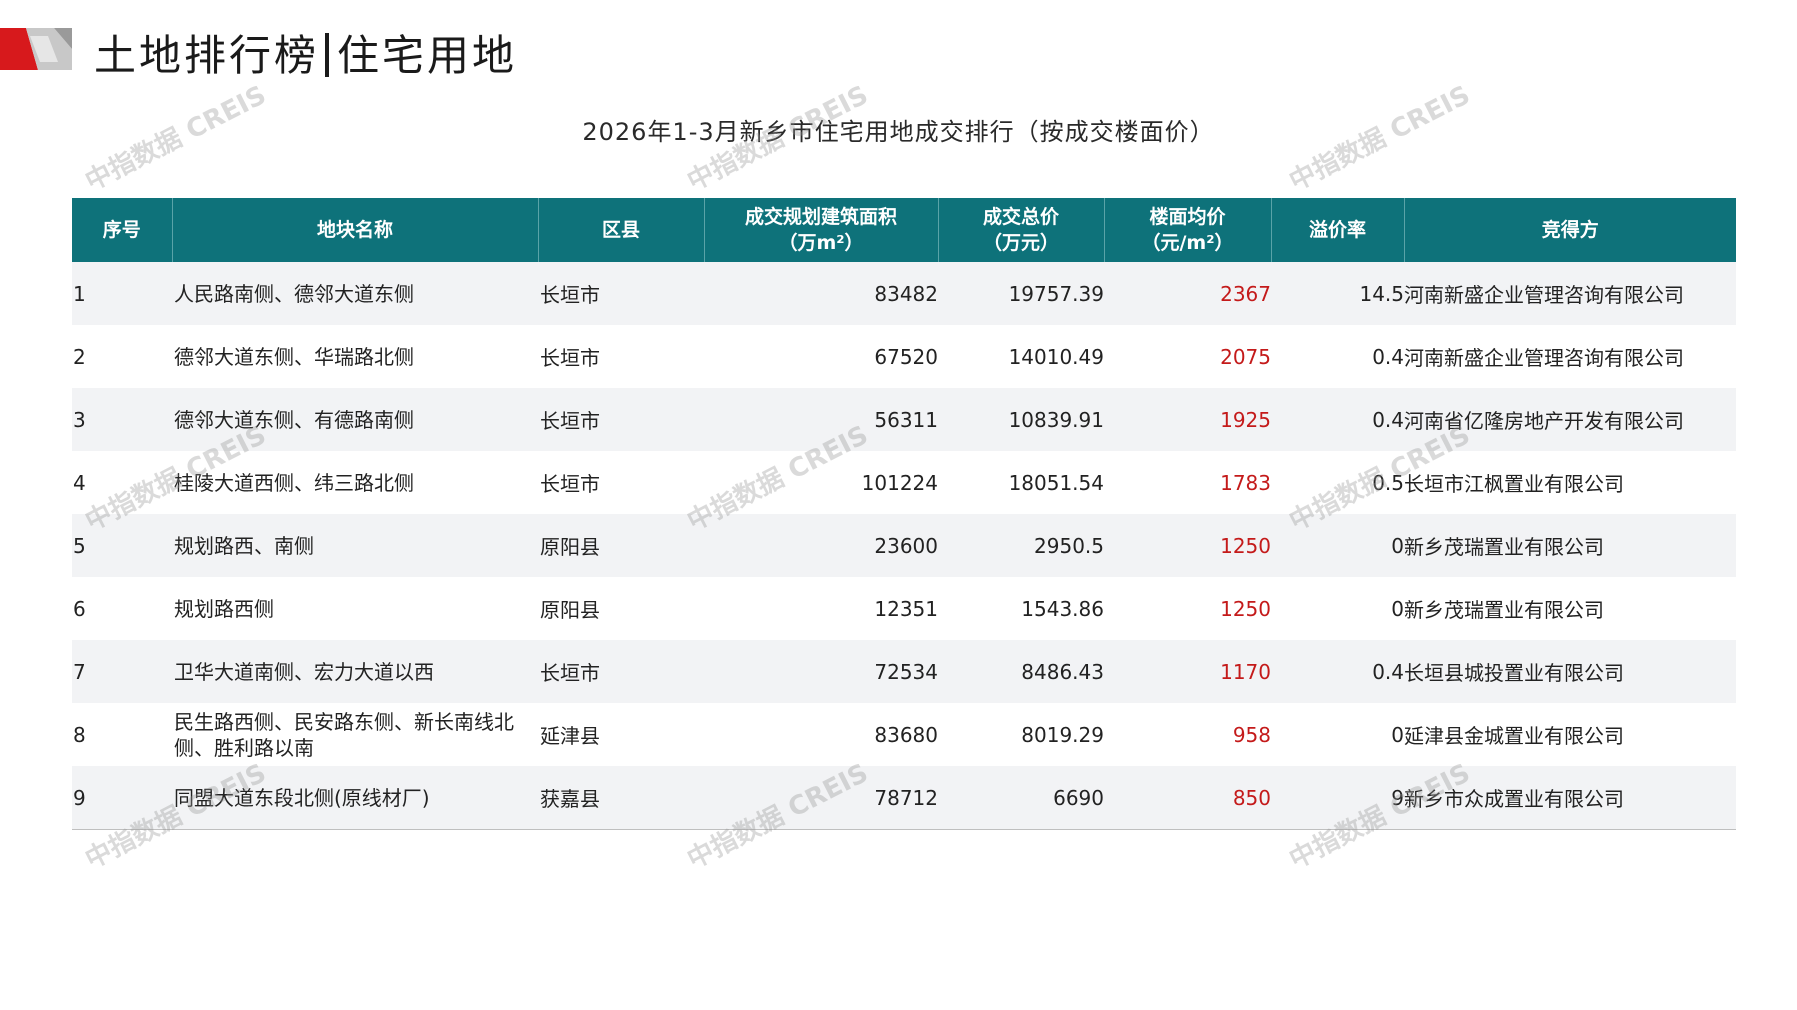  What do you see at coordinates (821, 608) in the screenshot?
I see `cell-floor-area: 12351` at bounding box center [821, 608].